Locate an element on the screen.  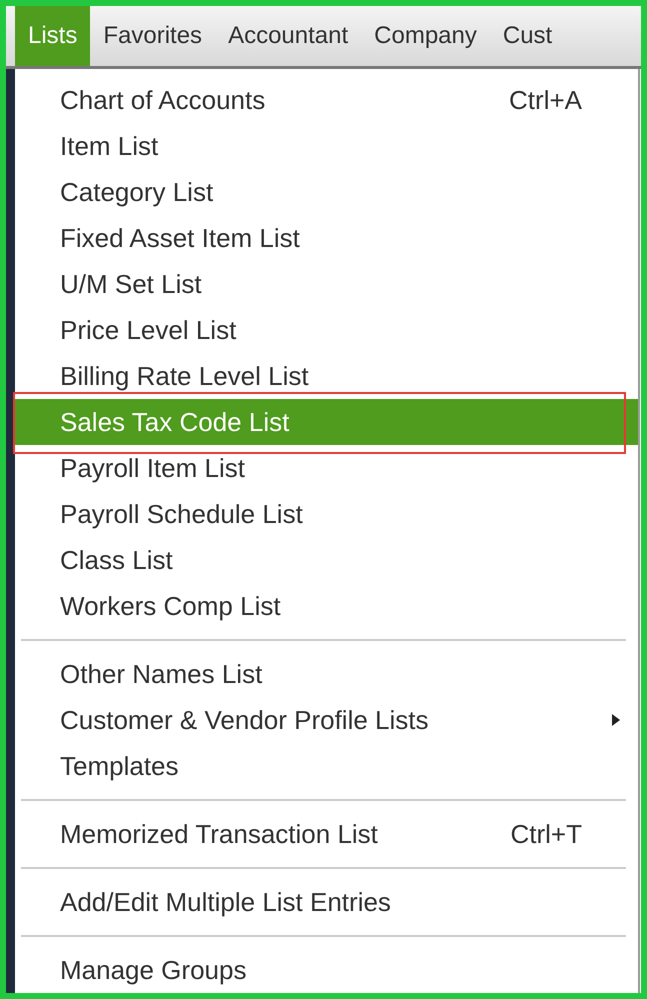
menu-item: Fixed Asset Item List is located at coordinates (326, 238).